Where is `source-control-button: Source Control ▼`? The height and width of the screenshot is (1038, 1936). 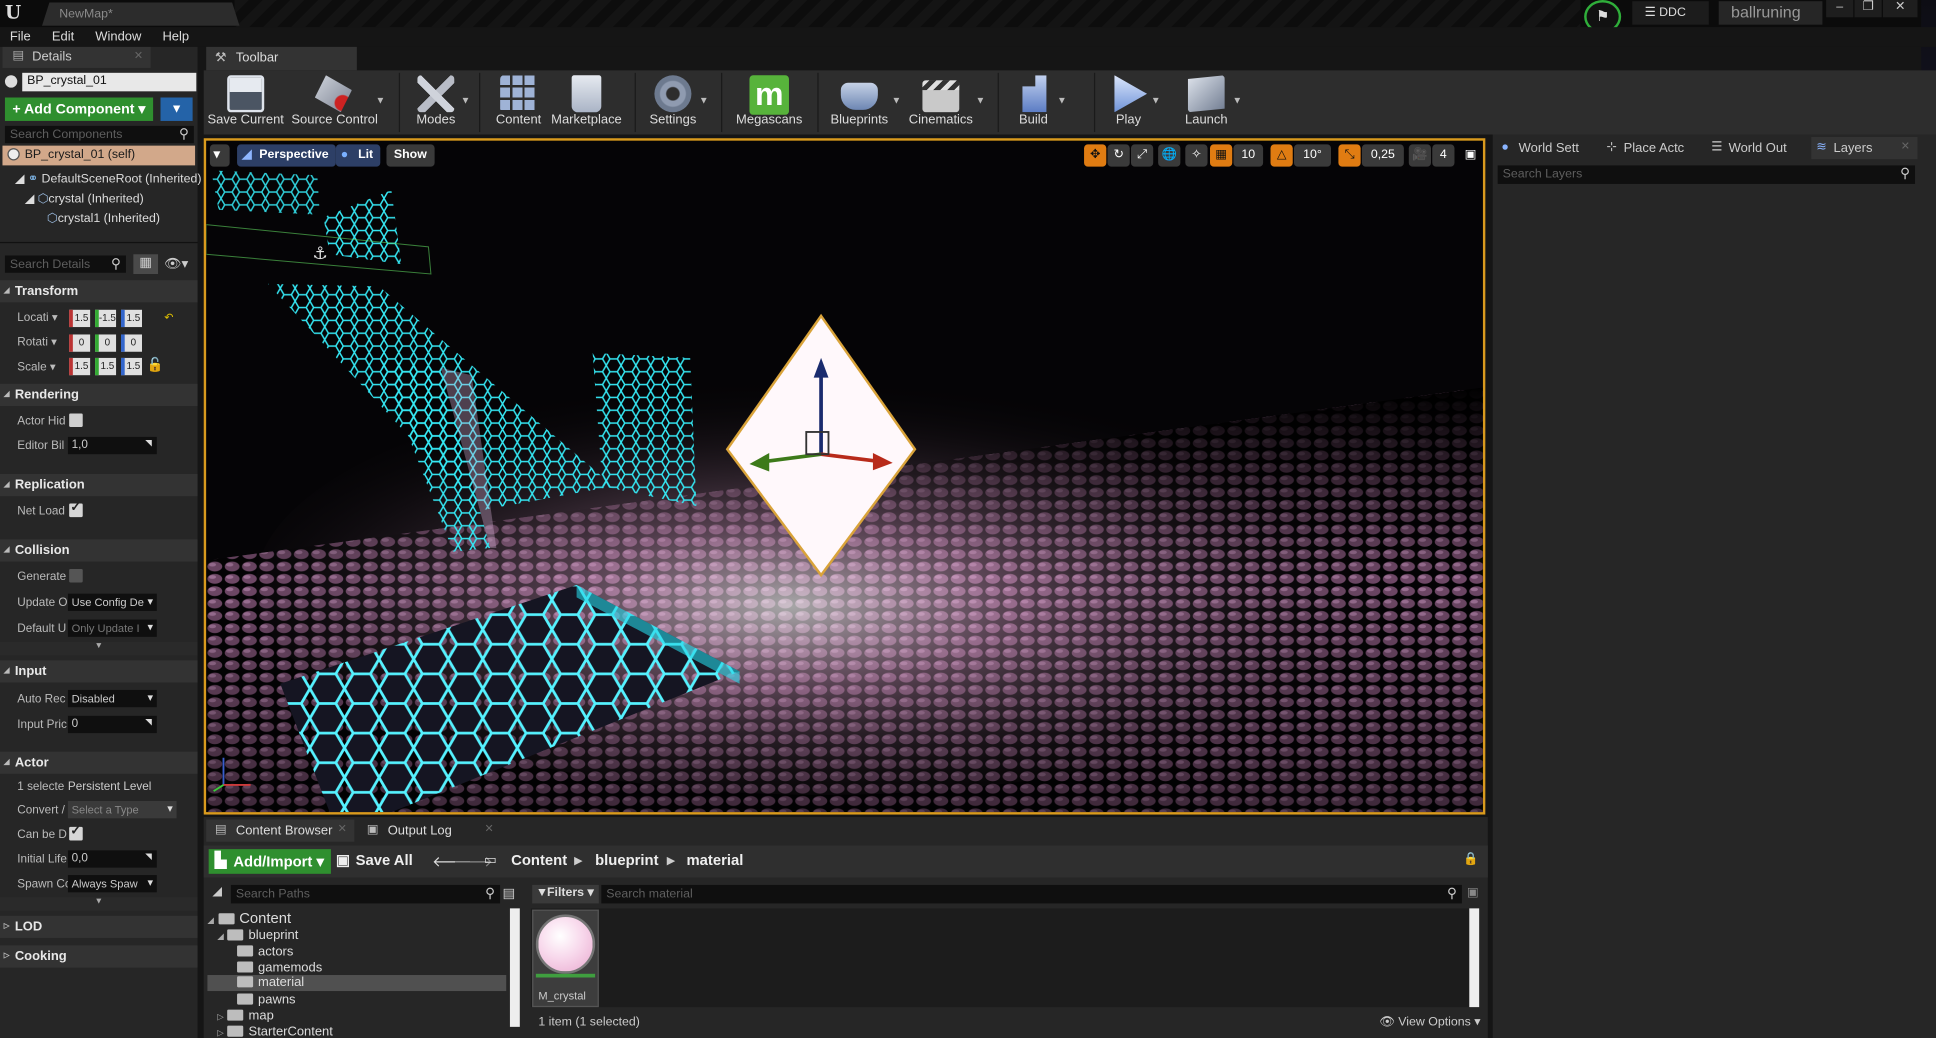
source-control-button: Source Control ▼ is located at coordinates (338, 101).